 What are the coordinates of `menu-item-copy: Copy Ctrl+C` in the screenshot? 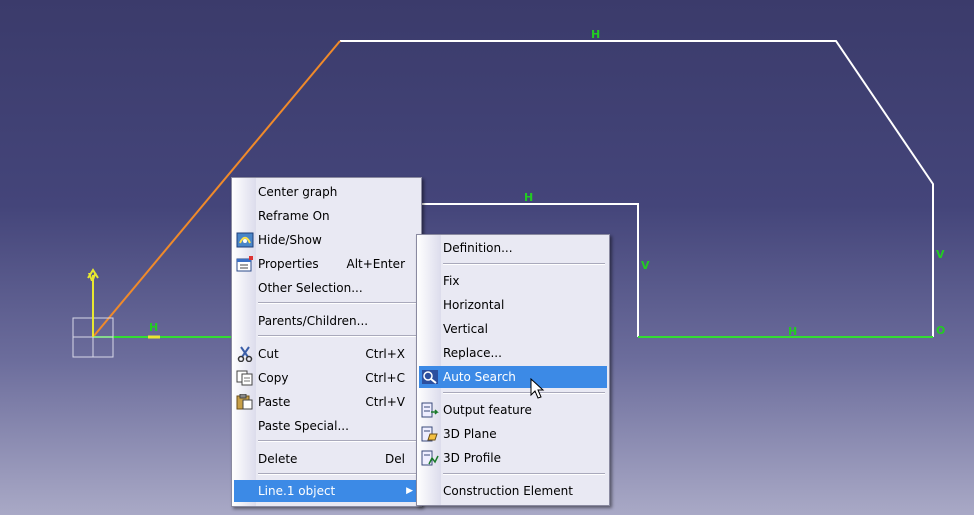 It's located at (326, 378).